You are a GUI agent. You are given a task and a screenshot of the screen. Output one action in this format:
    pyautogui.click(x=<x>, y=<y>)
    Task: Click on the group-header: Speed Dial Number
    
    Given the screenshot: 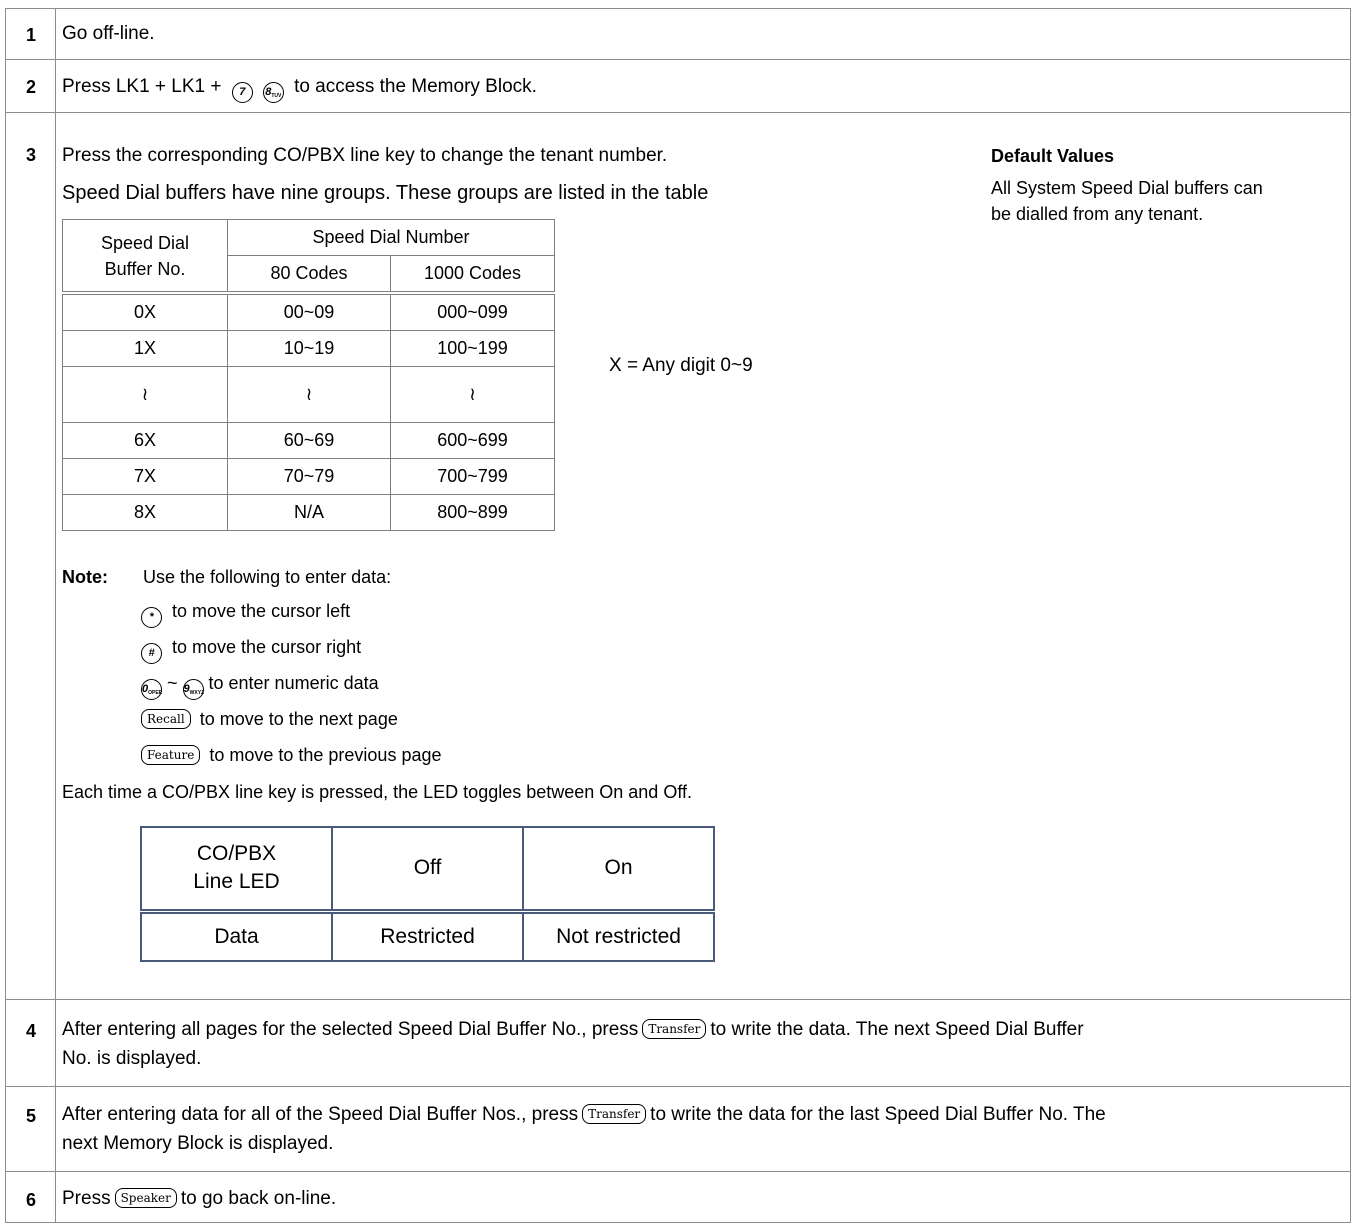 What is the action you would take?
    pyautogui.click(x=391, y=237)
    